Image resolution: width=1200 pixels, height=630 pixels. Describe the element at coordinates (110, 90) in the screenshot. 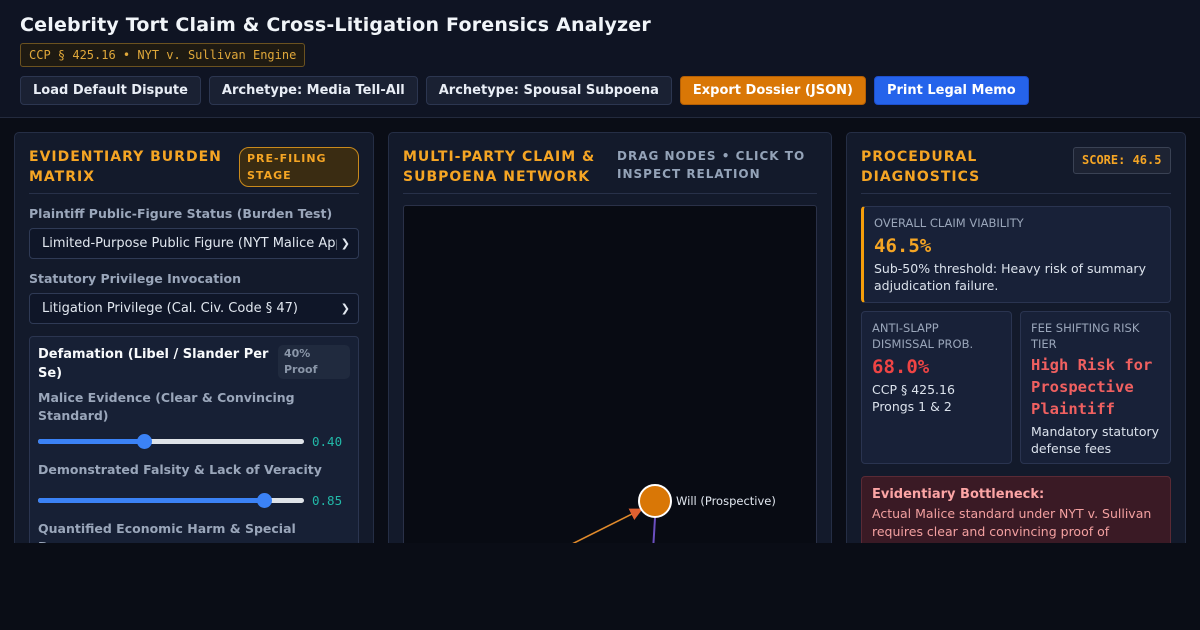

I see `load-default-button: Load Default Dispute` at that location.